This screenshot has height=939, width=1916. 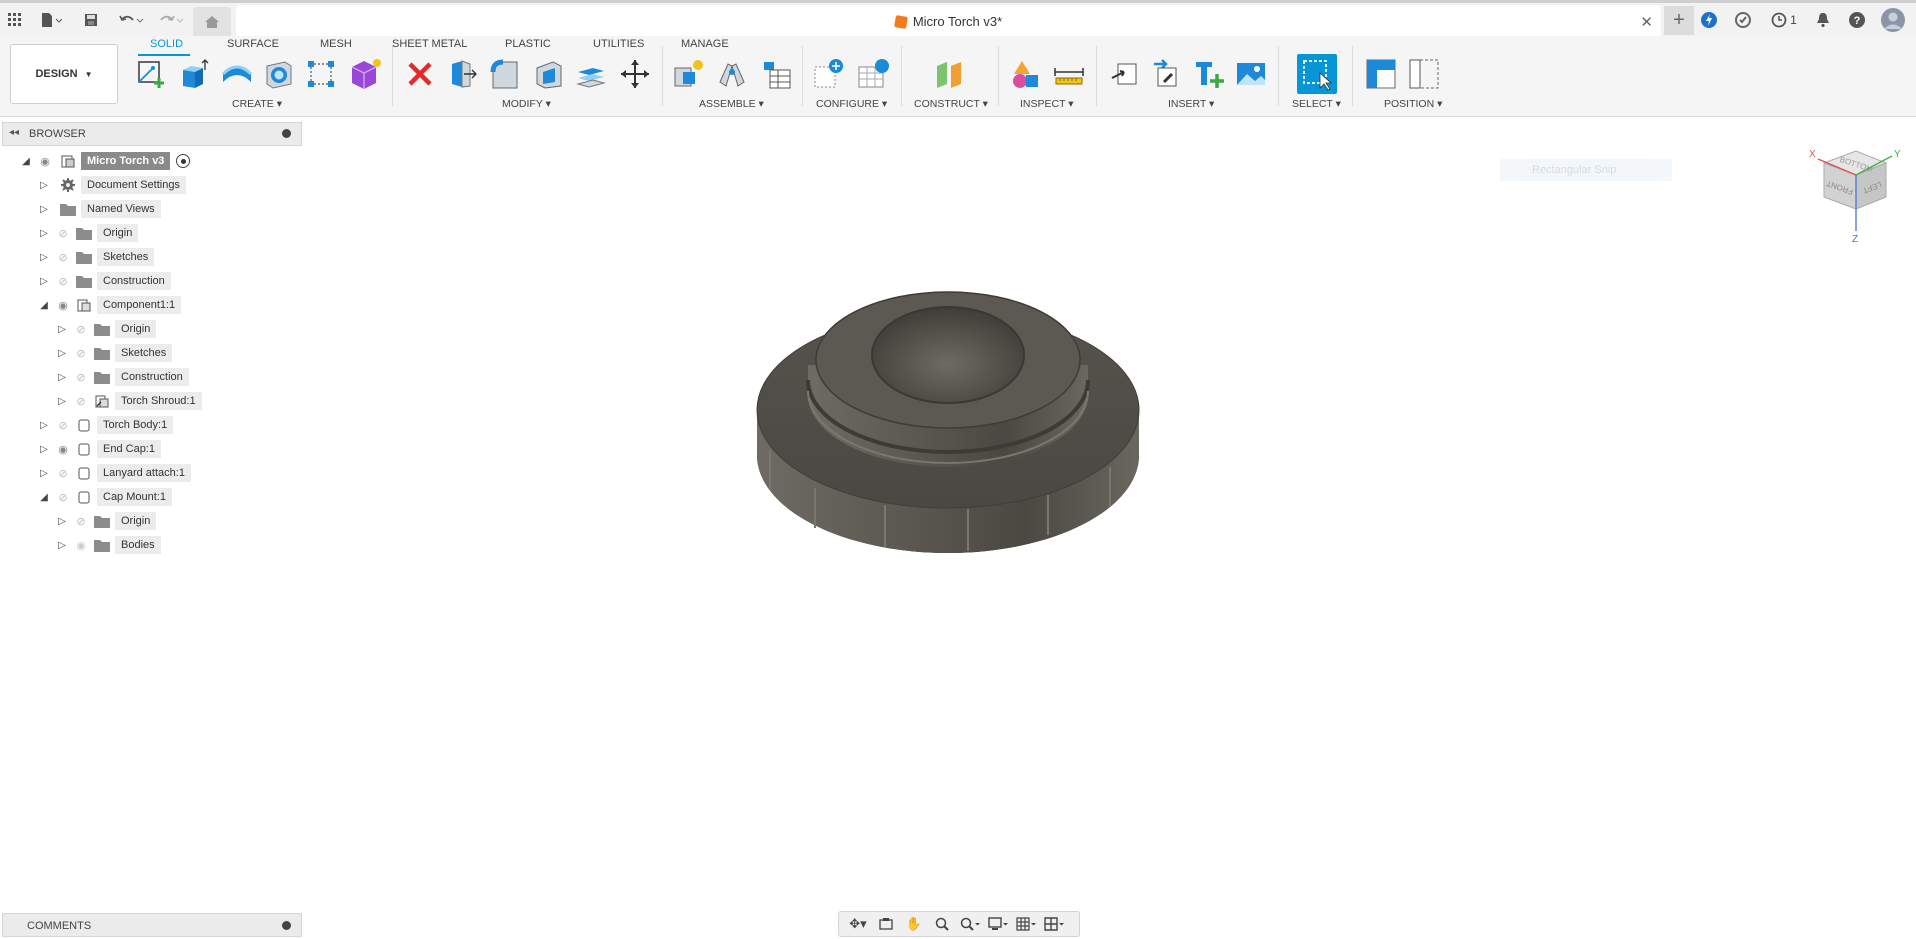 What do you see at coordinates (420, 74) in the screenshot?
I see `delete-icon` at bounding box center [420, 74].